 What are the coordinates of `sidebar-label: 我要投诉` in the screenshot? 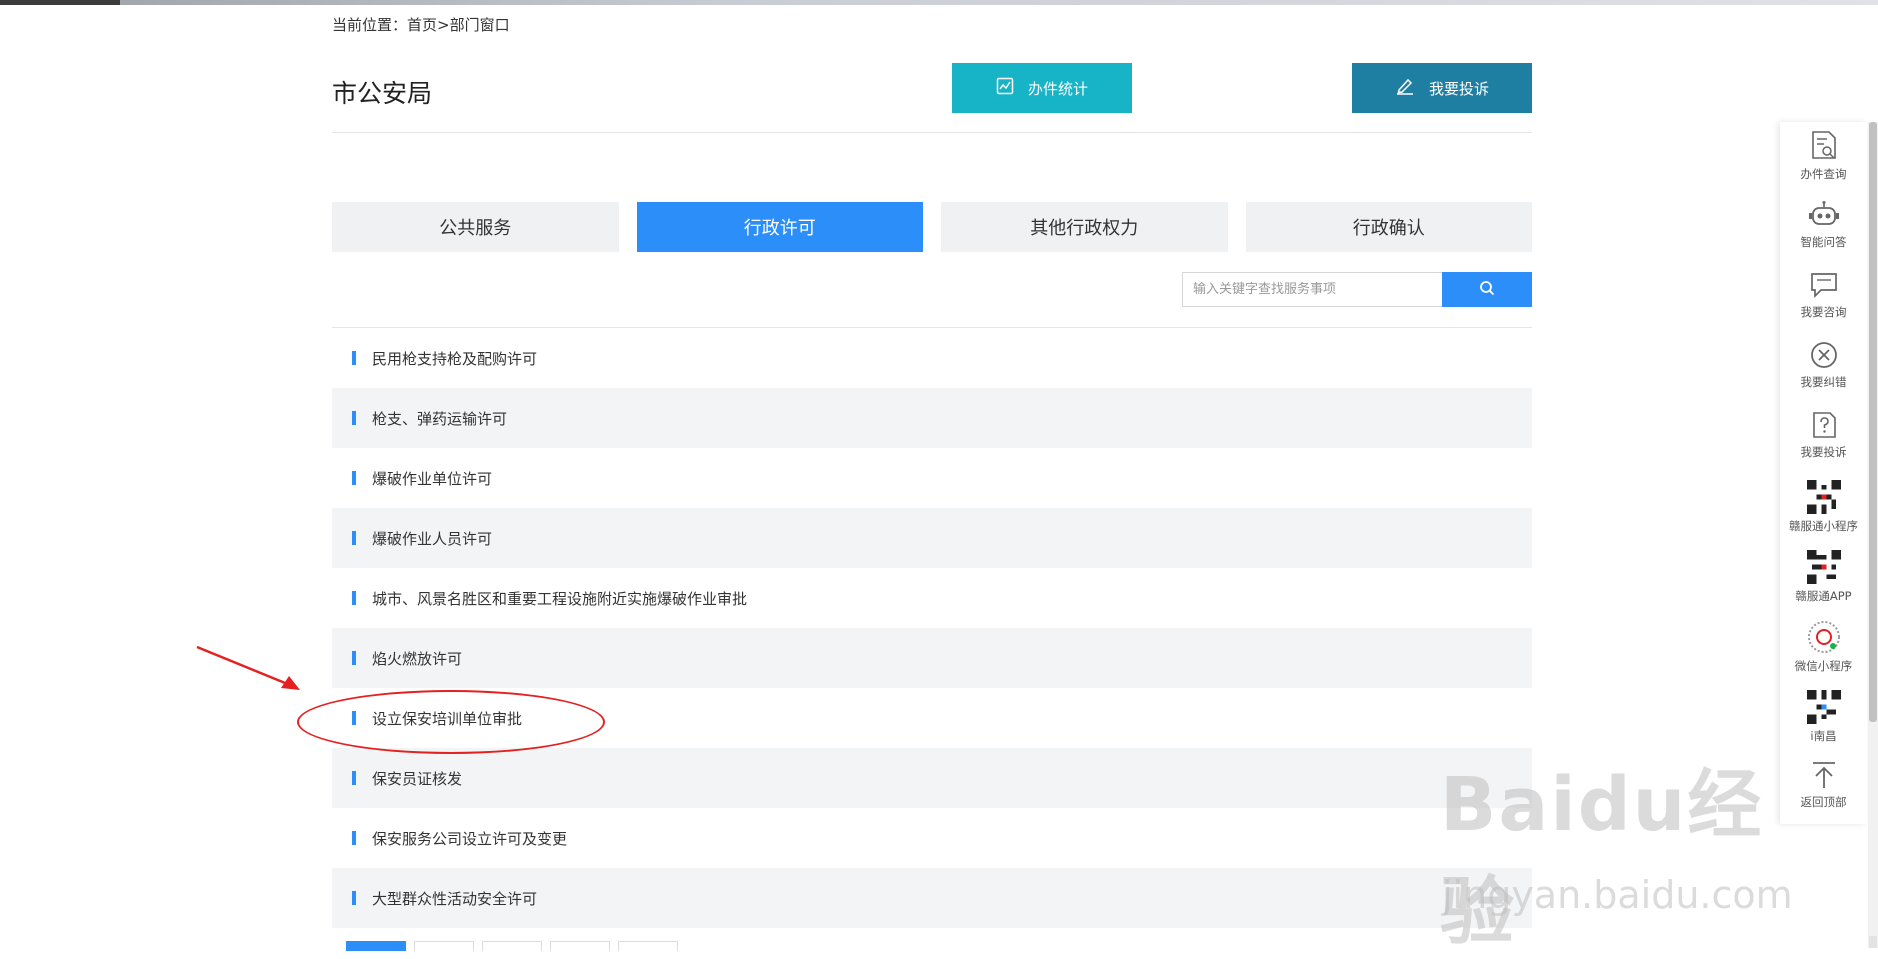 It's located at (1823, 452).